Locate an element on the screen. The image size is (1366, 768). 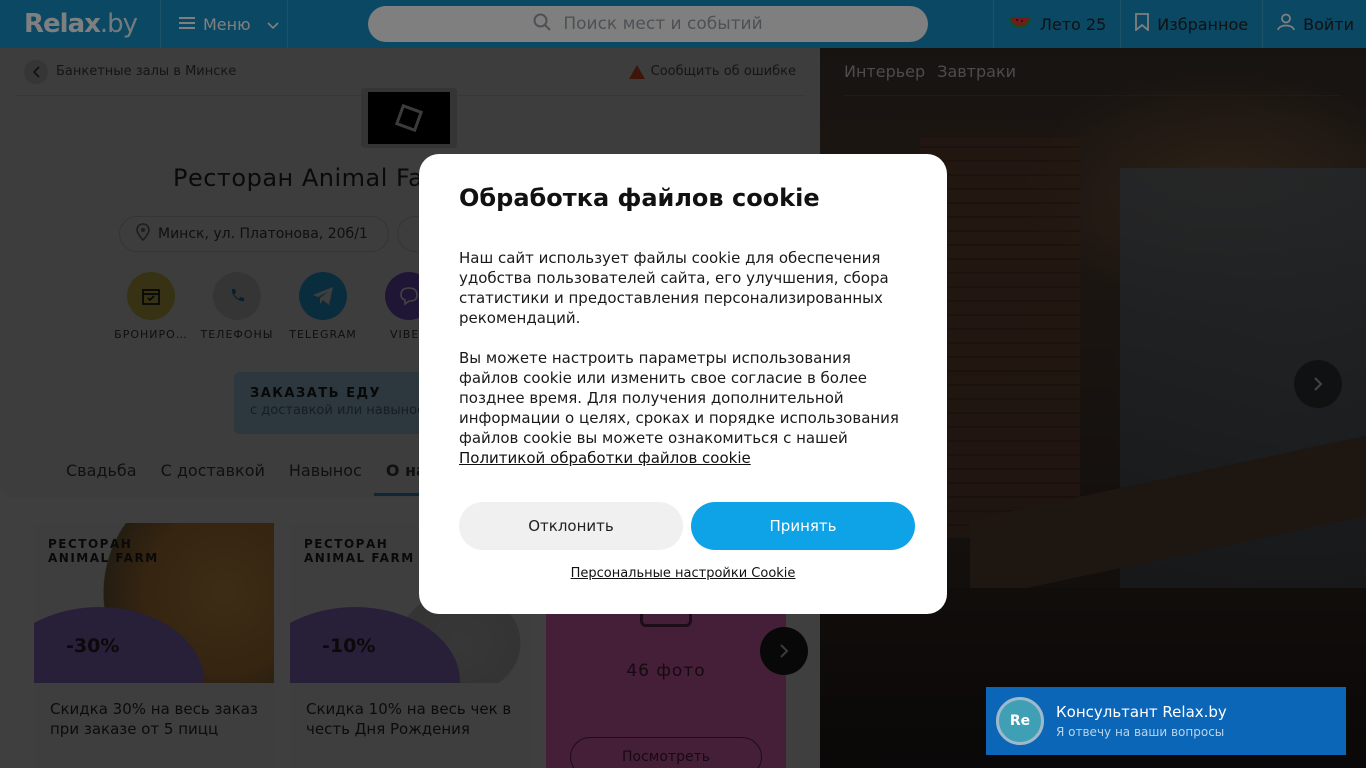
cookie-settings-link: Персональные настройки Cookie is located at coordinates (683, 573).